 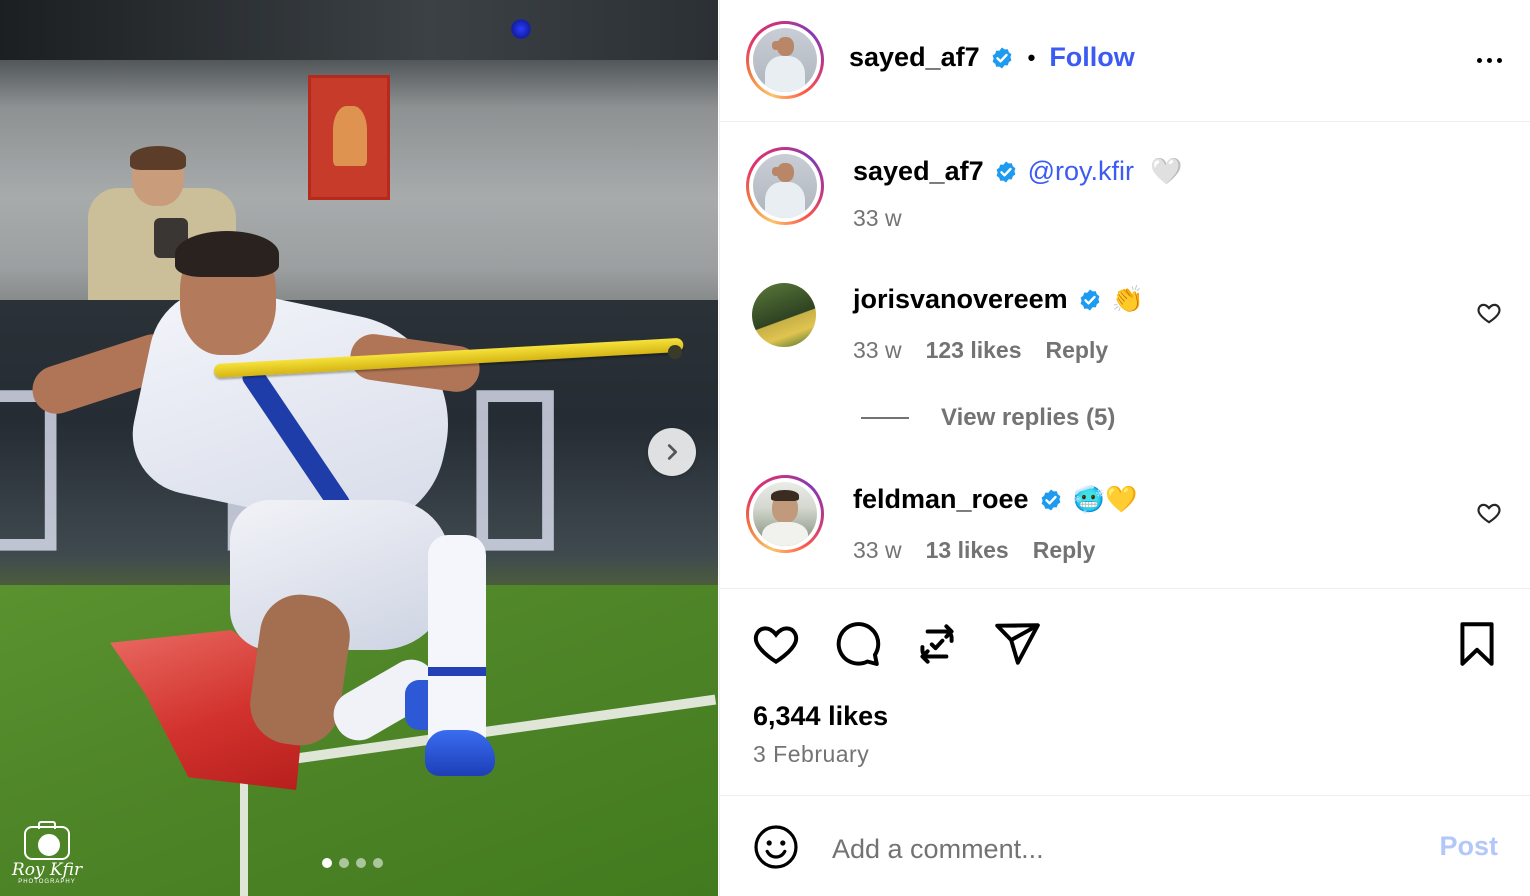 What do you see at coordinates (914, 57) in the screenshot?
I see `author-username: sayed_af7` at bounding box center [914, 57].